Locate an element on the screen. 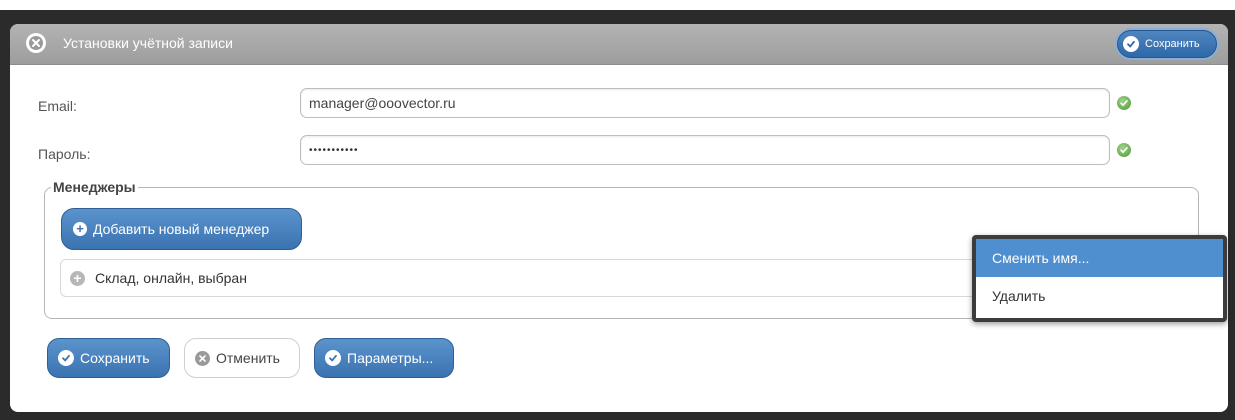 The width and height of the screenshot is (1235, 420). managers-legend: Менеджеры is located at coordinates (94, 187).